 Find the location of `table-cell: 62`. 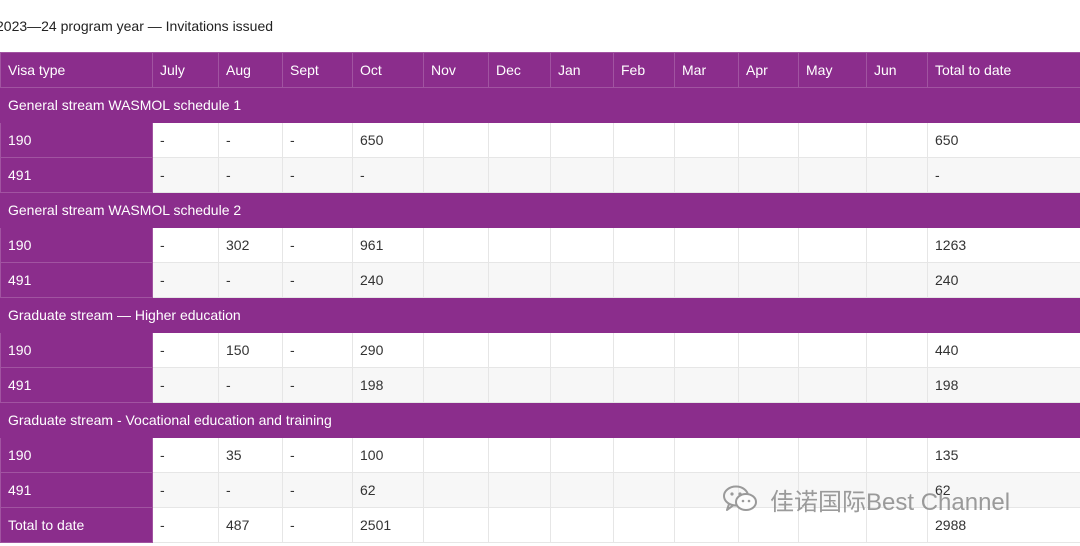

table-cell: 62 is located at coordinates (388, 490).